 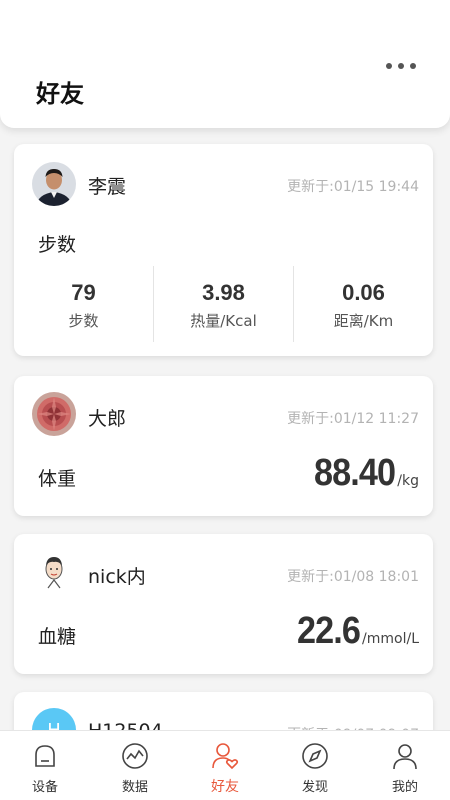 What do you see at coordinates (363, 292) in the screenshot?
I see `stat-value: 0.06` at bounding box center [363, 292].